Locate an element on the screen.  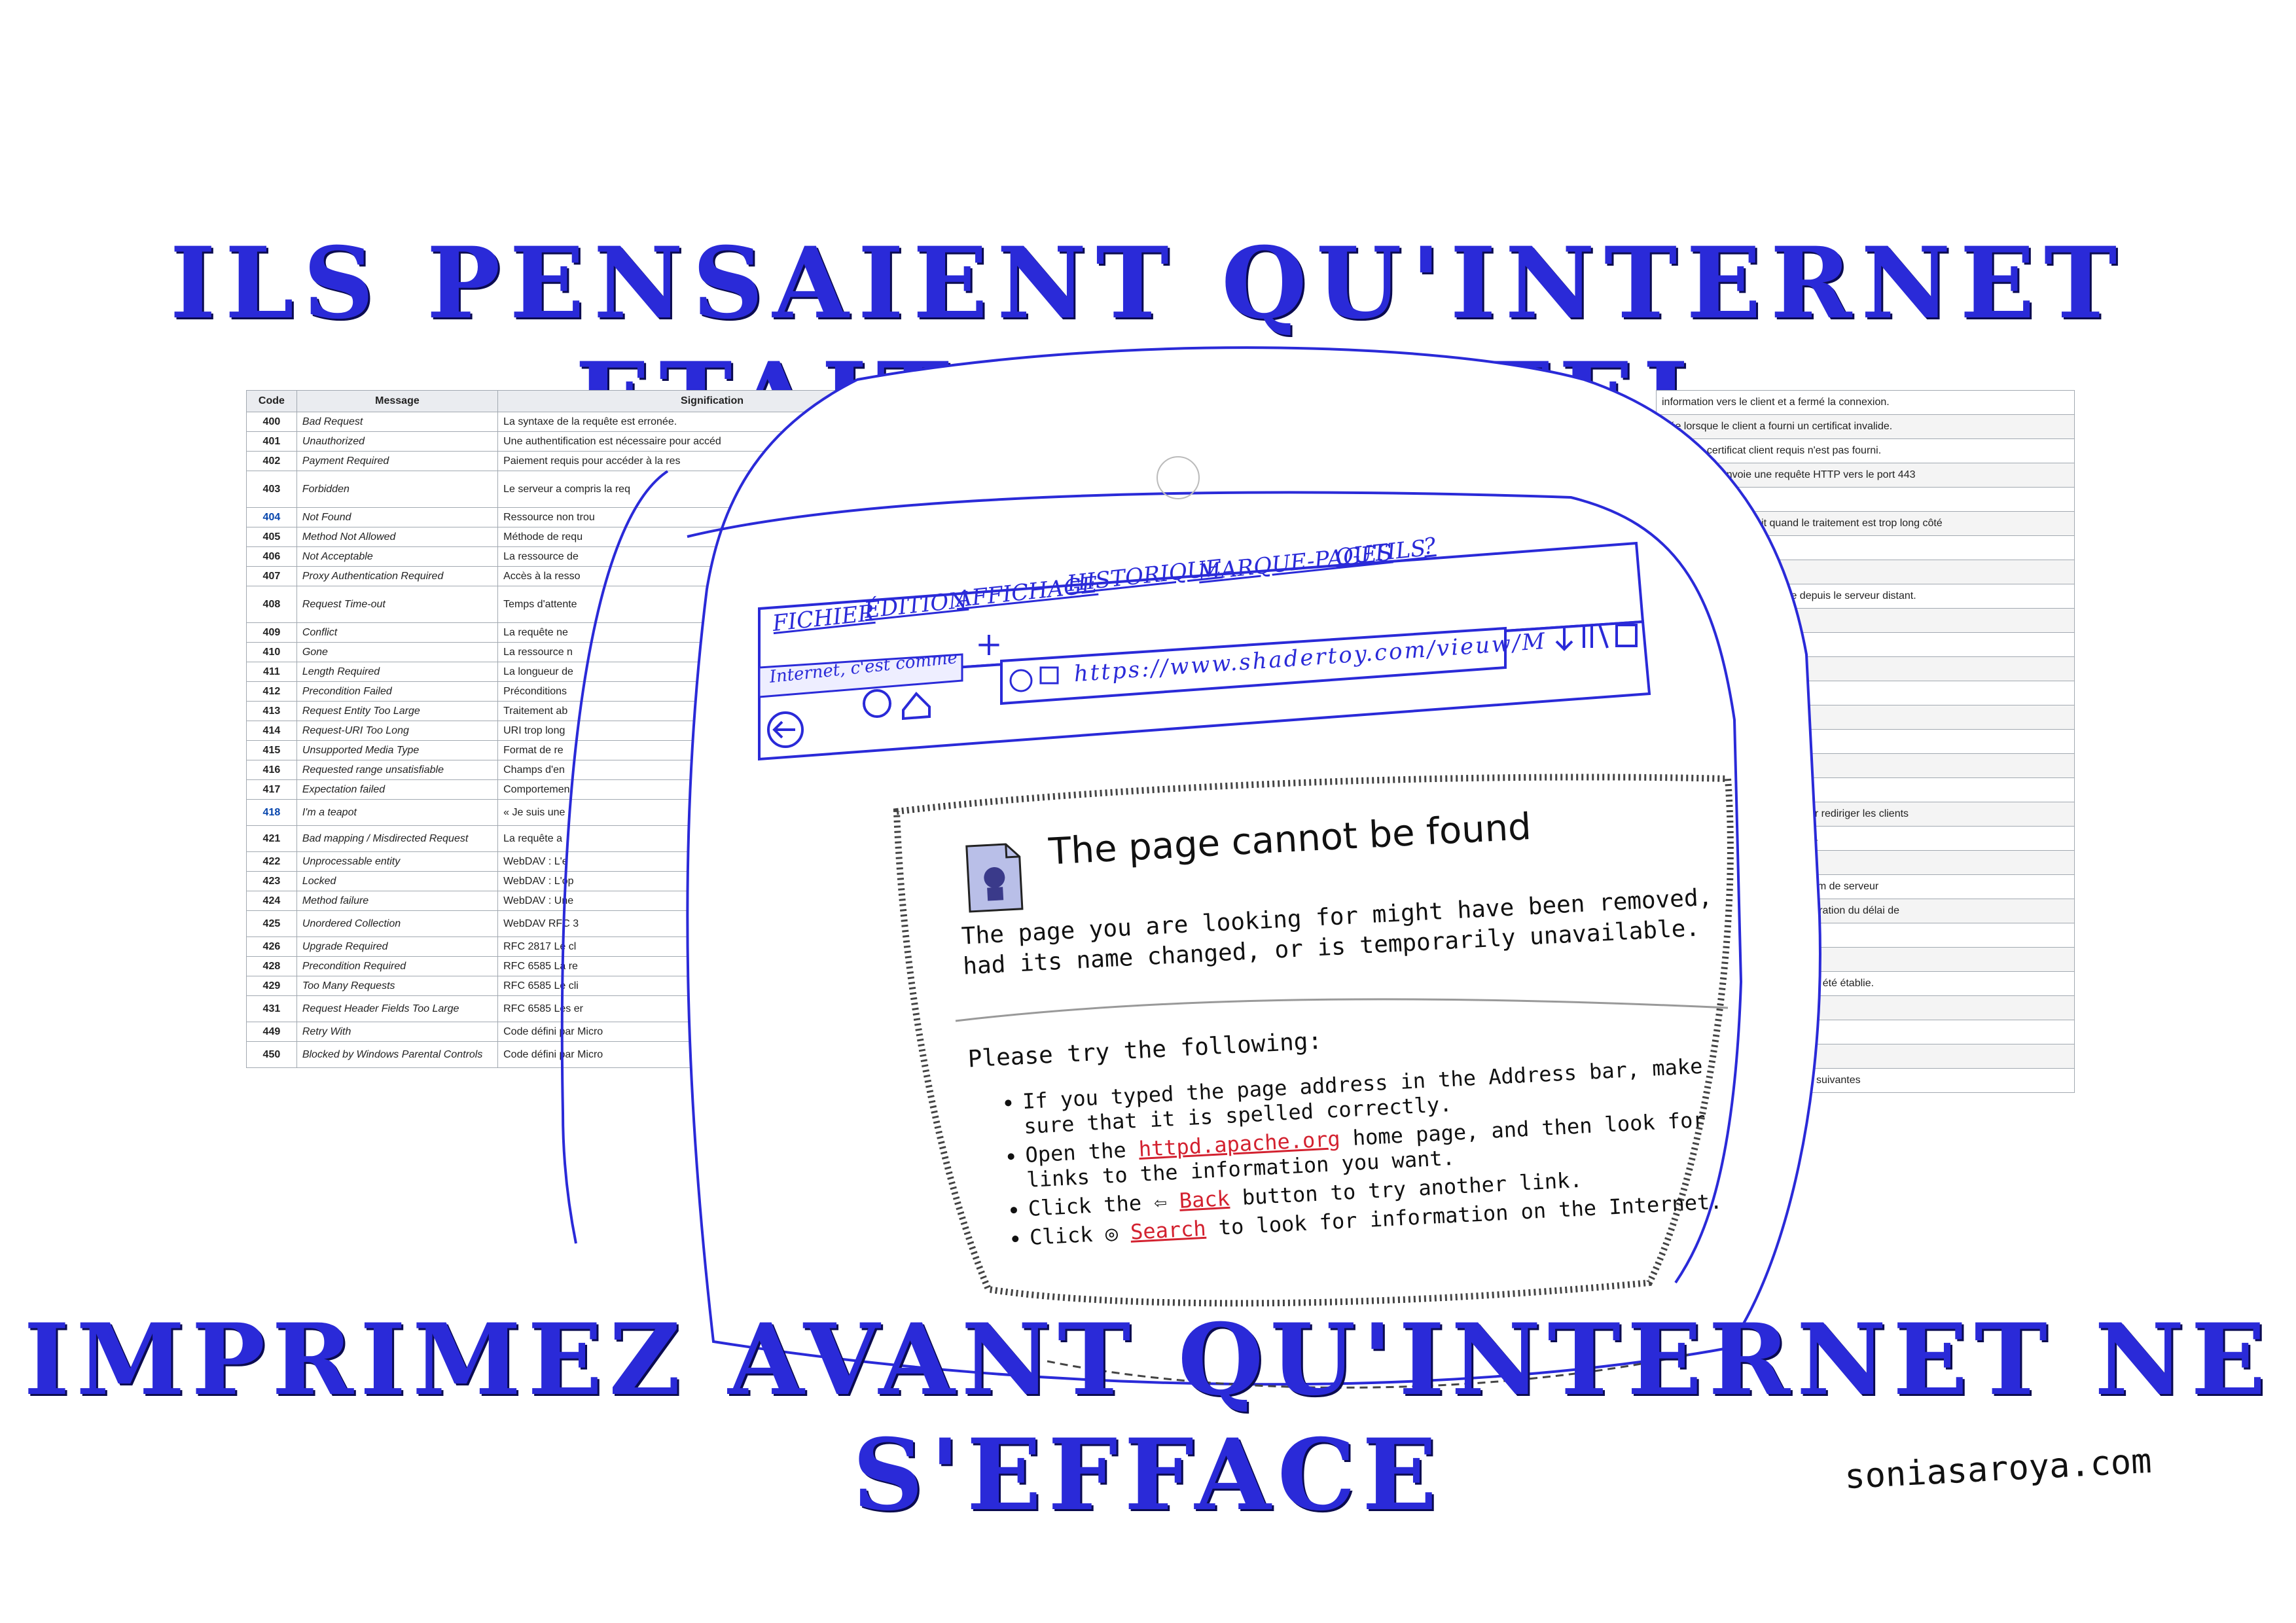
back-link: Back is located at coordinates (1204, 1199).